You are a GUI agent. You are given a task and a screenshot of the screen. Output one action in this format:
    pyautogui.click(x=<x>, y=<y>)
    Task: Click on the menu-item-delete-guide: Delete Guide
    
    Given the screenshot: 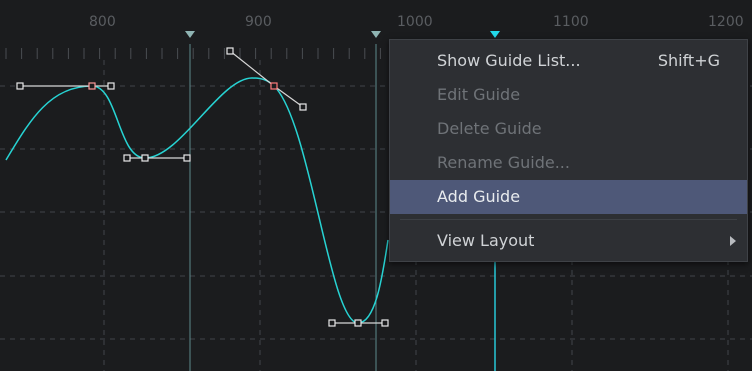 What is the action you would take?
    pyautogui.click(x=568, y=129)
    